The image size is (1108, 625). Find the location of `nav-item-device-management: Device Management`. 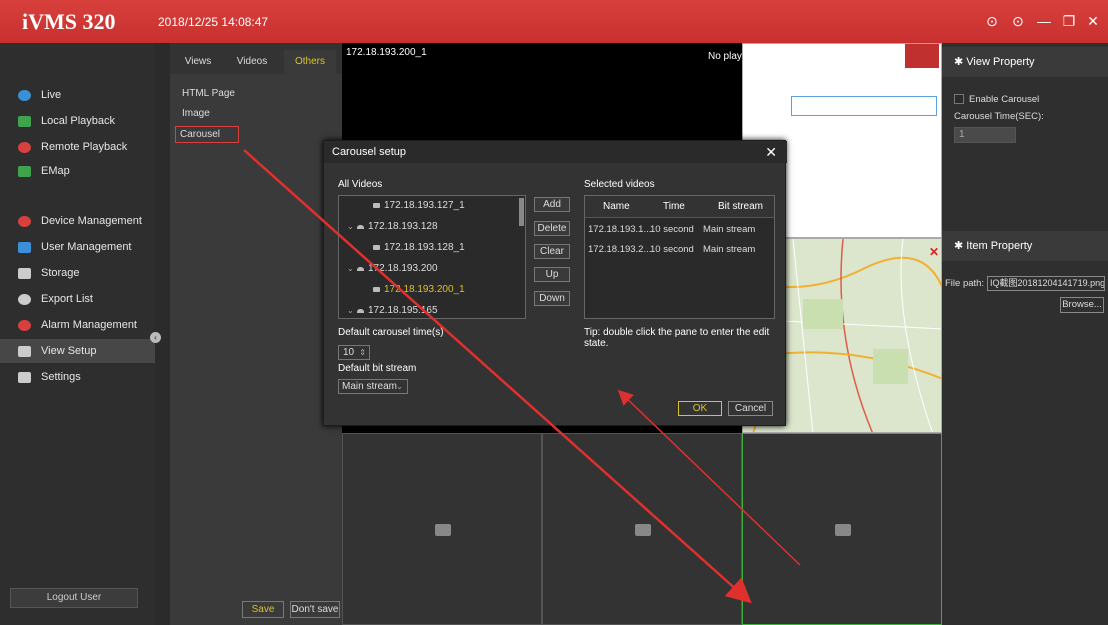

nav-item-device-management: Device Management is located at coordinates (77, 221).